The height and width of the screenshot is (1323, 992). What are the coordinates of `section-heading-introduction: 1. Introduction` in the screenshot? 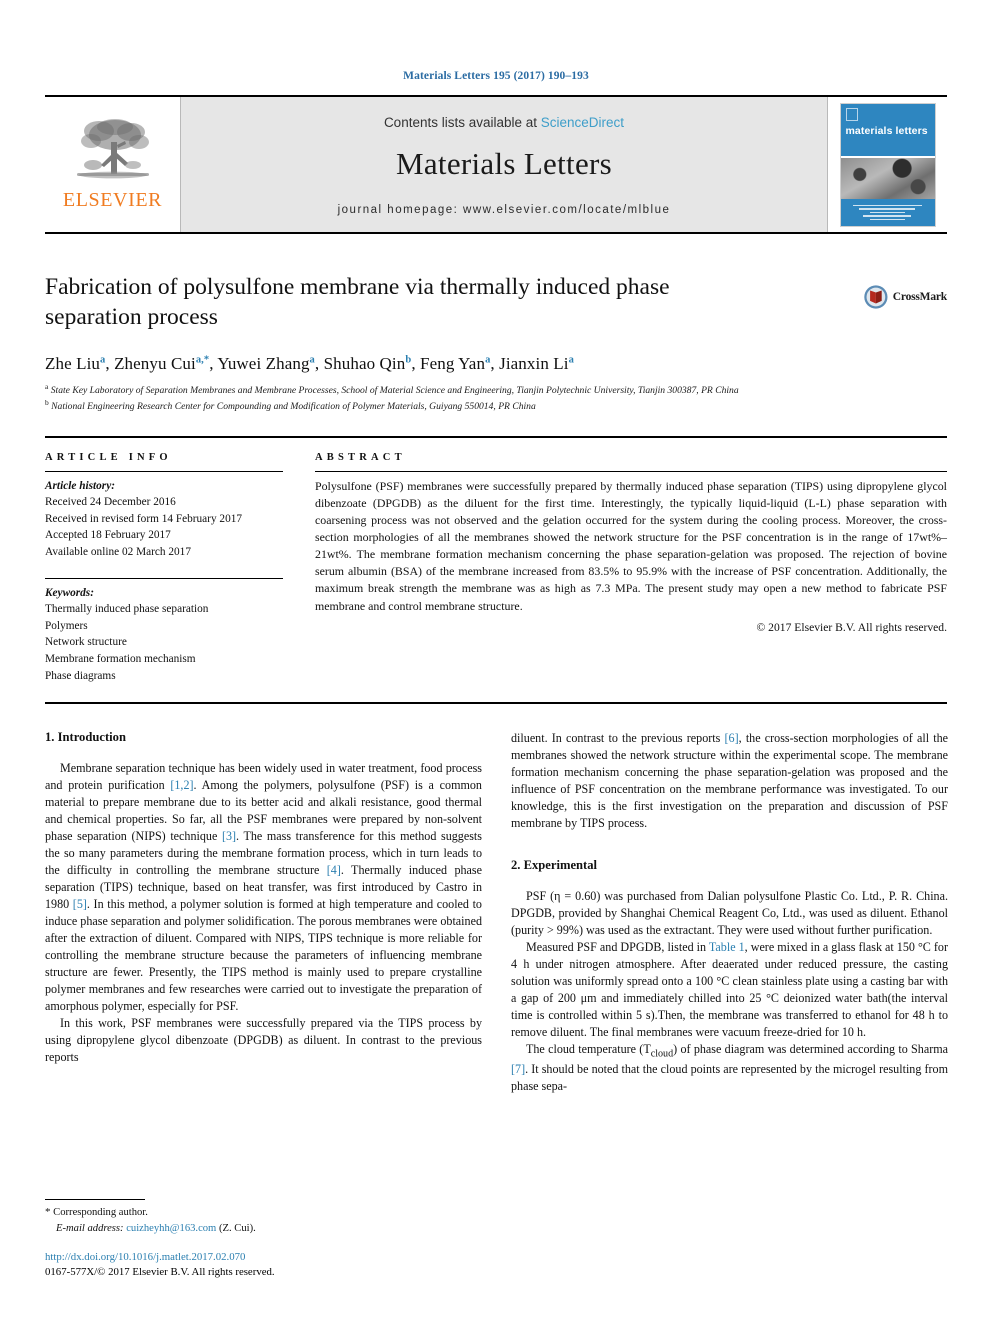 It's located at (85, 737).